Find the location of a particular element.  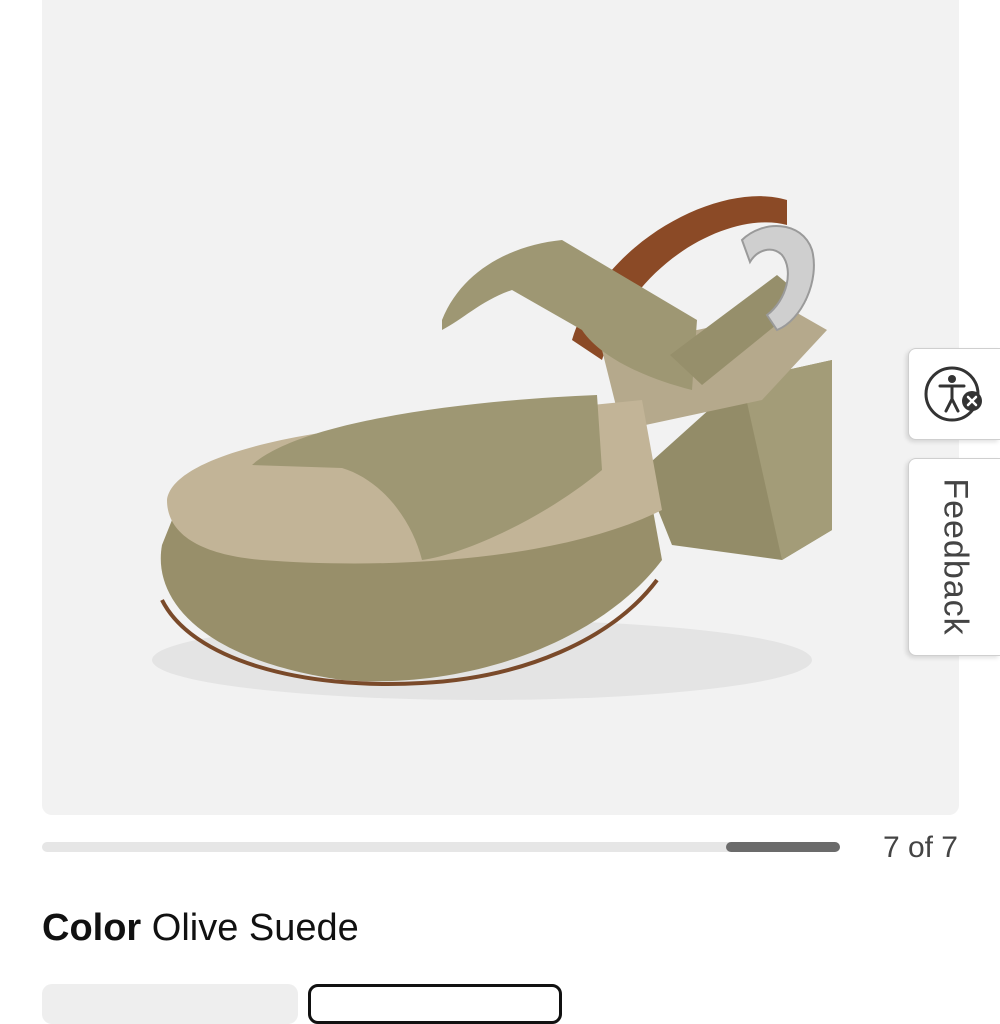

accessibility-button is located at coordinates (954, 394).